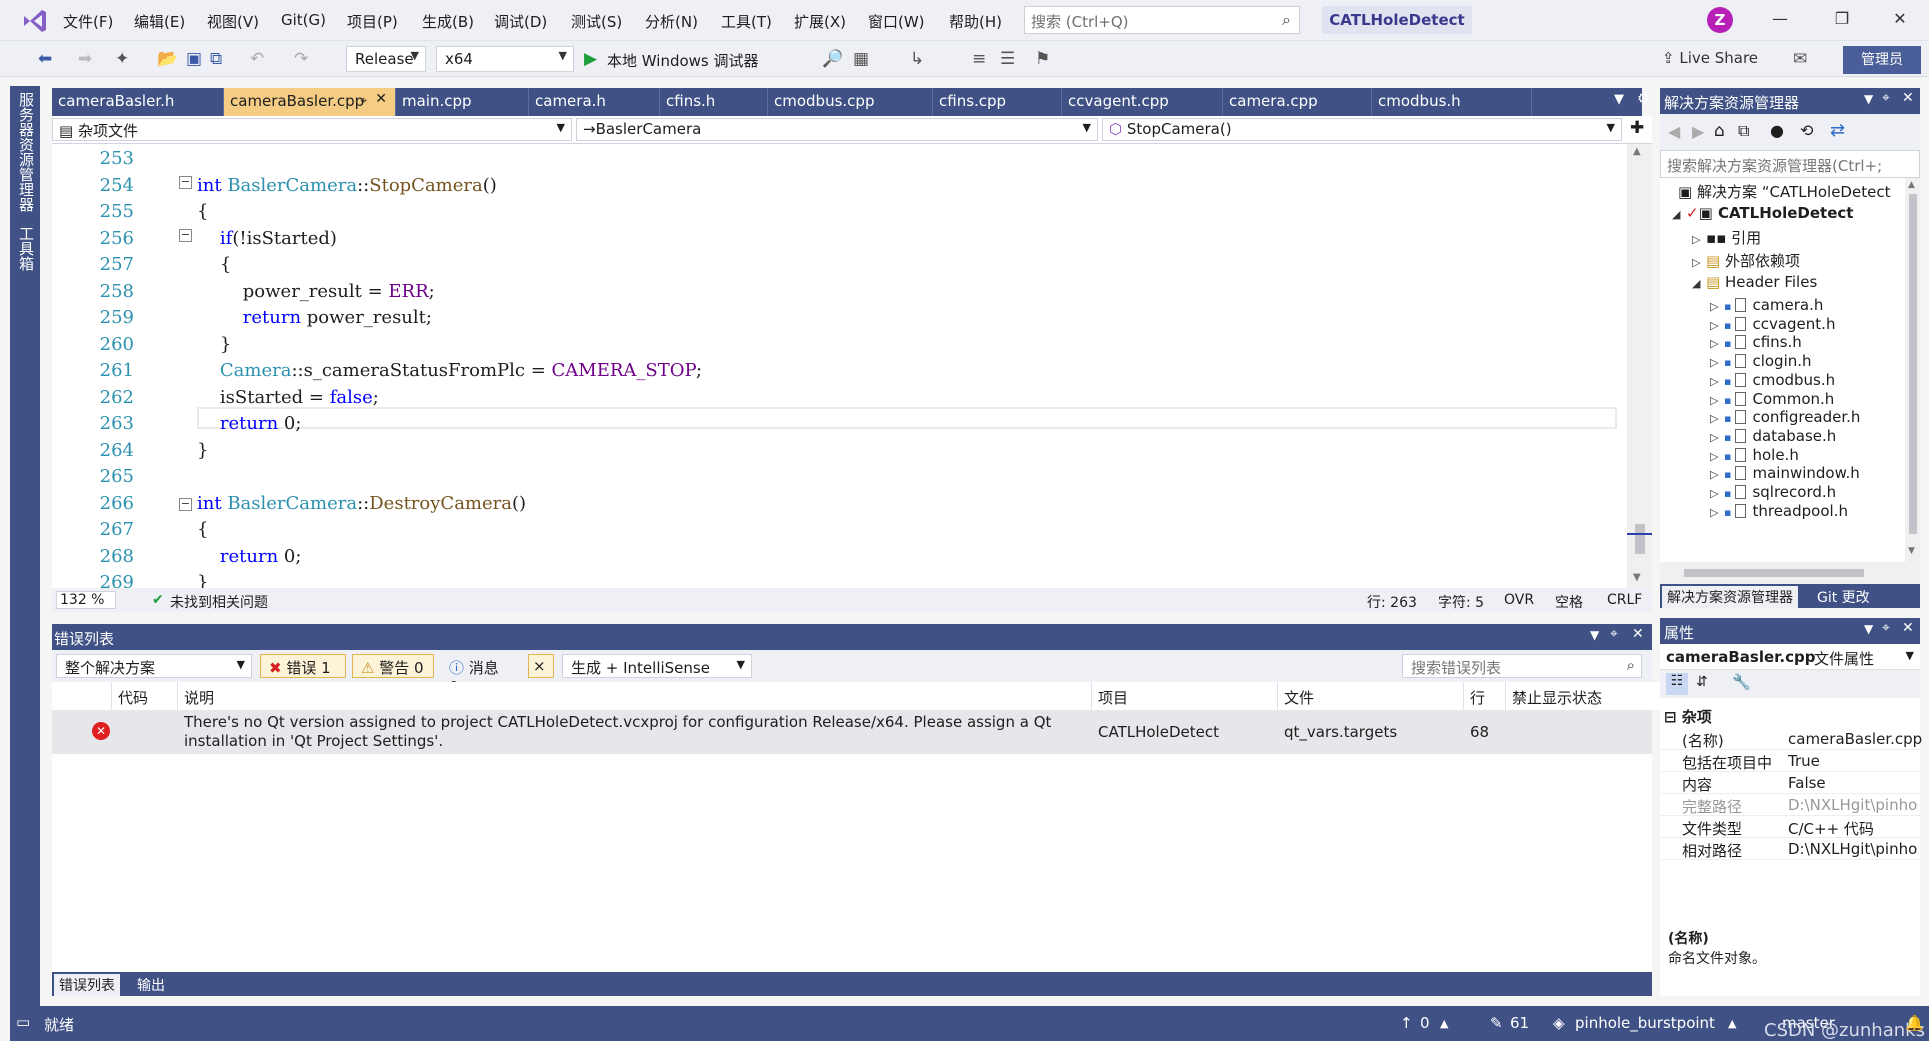 This screenshot has height=1041, width=1929. I want to click on tab-cmodbus-cpp: cmodbus.cpp, so click(850, 102).